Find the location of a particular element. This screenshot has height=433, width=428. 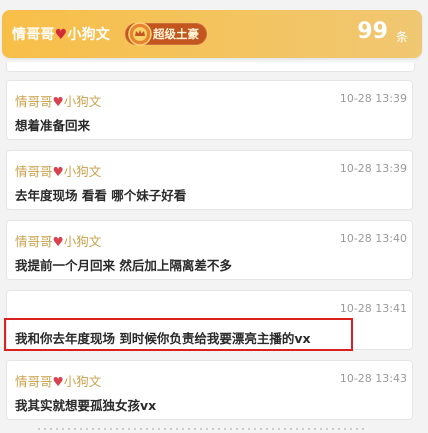

list-item: 情哥哥♥小狗文 10-28 13:40 我提前一个月回来 然后加上隔离差不多 is located at coordinates (209, 250).